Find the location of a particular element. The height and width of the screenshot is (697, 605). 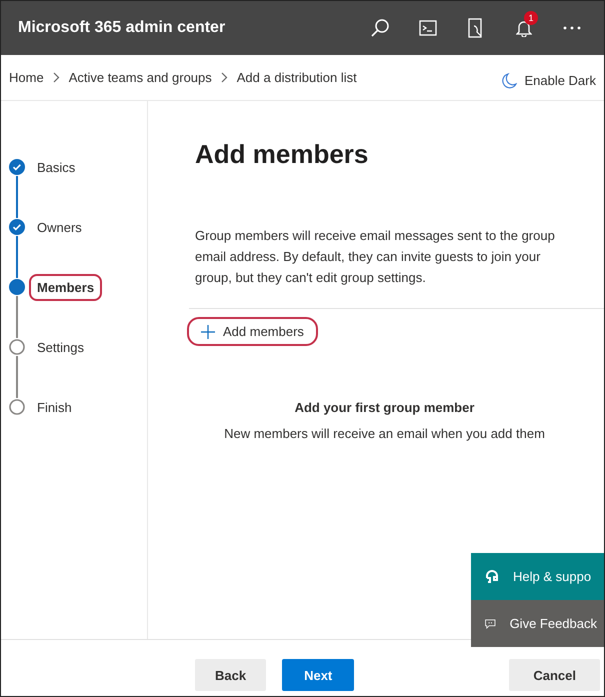

notification-badge: 1 is located at coordinates (531, 18).